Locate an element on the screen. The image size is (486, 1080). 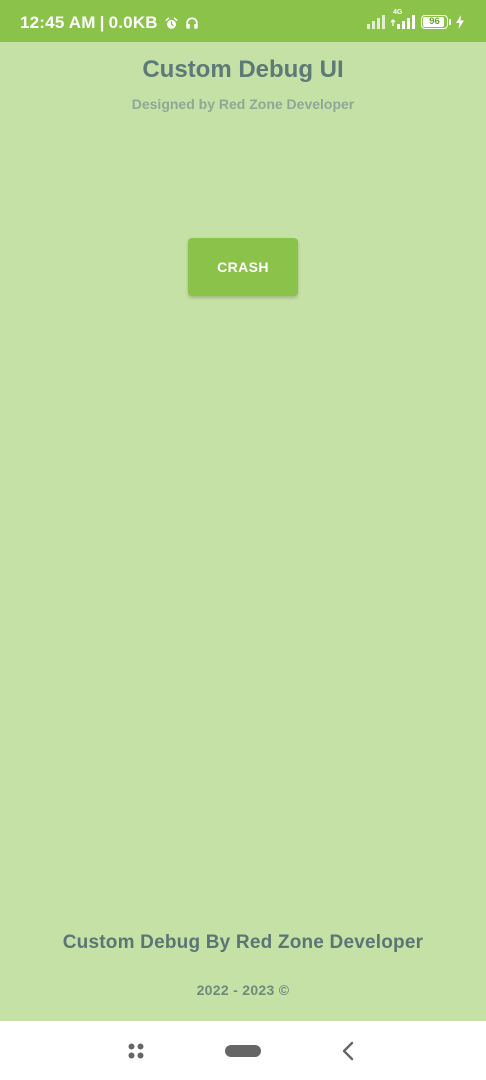
page-subtitle: Designed by Red Zone Developer is located at coordinates (243, 104).